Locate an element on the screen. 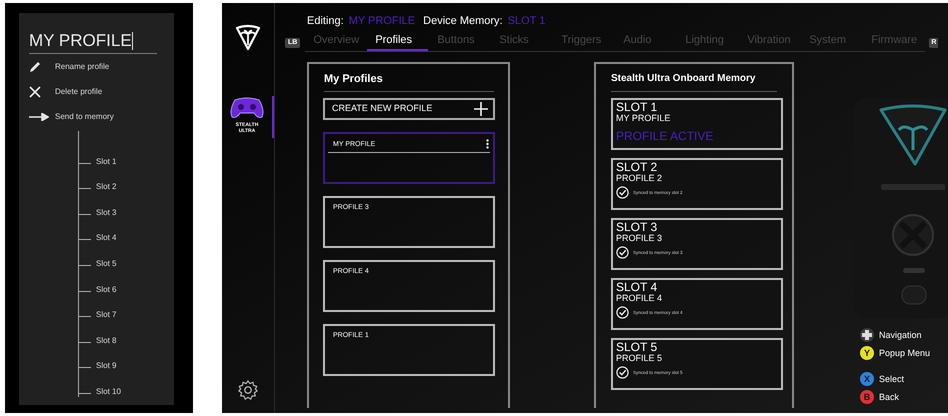  slot-option: Slot 3 is located at coordinates (106, 213).